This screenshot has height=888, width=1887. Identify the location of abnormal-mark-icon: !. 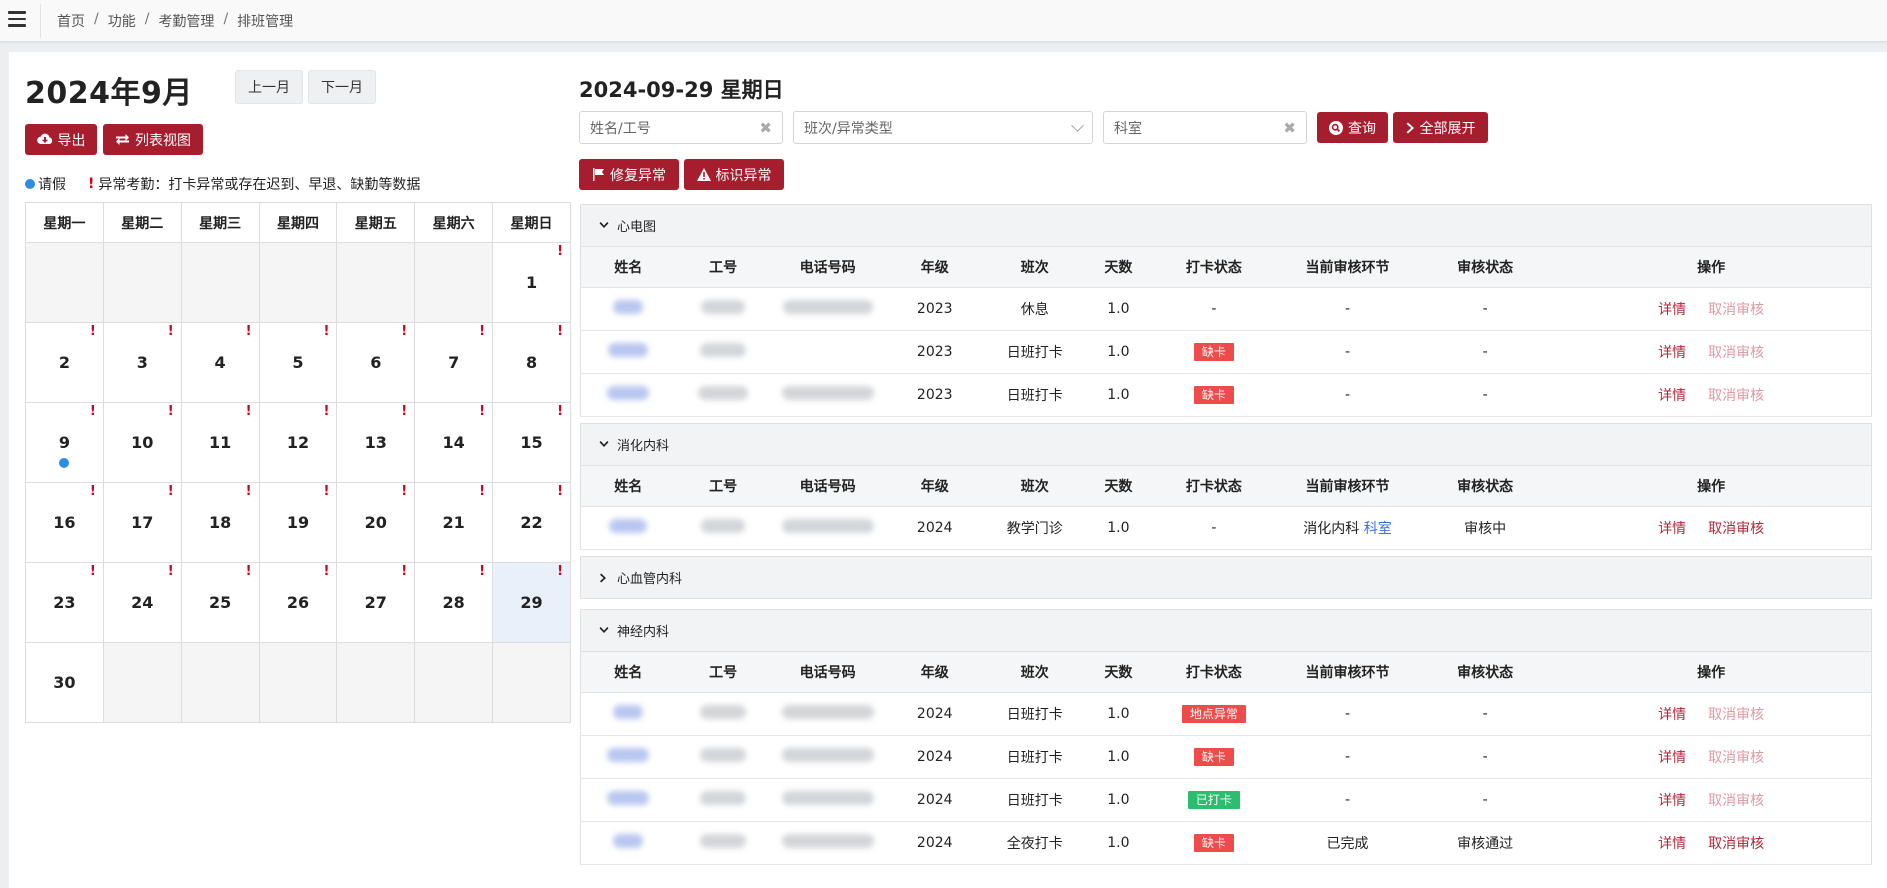
(482, 571).